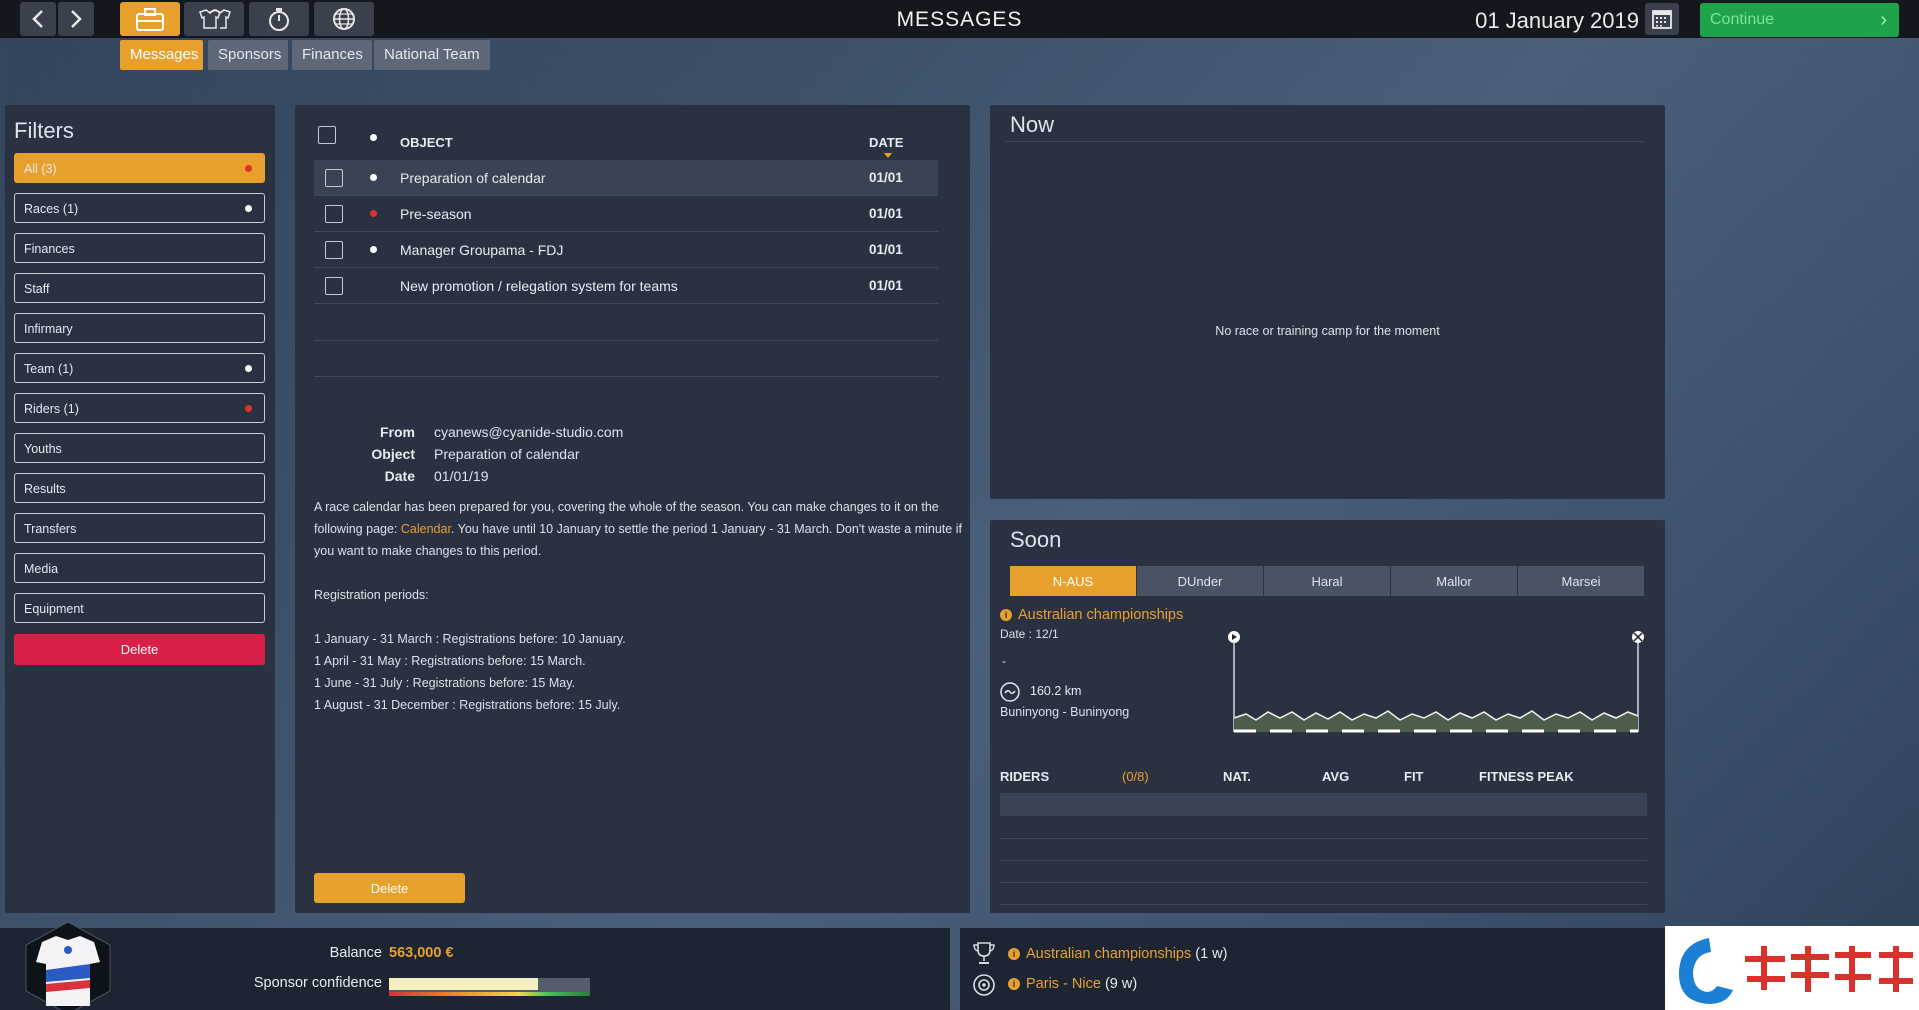  I want to click on race-tab-haral: Haral, so click(1327, 581).